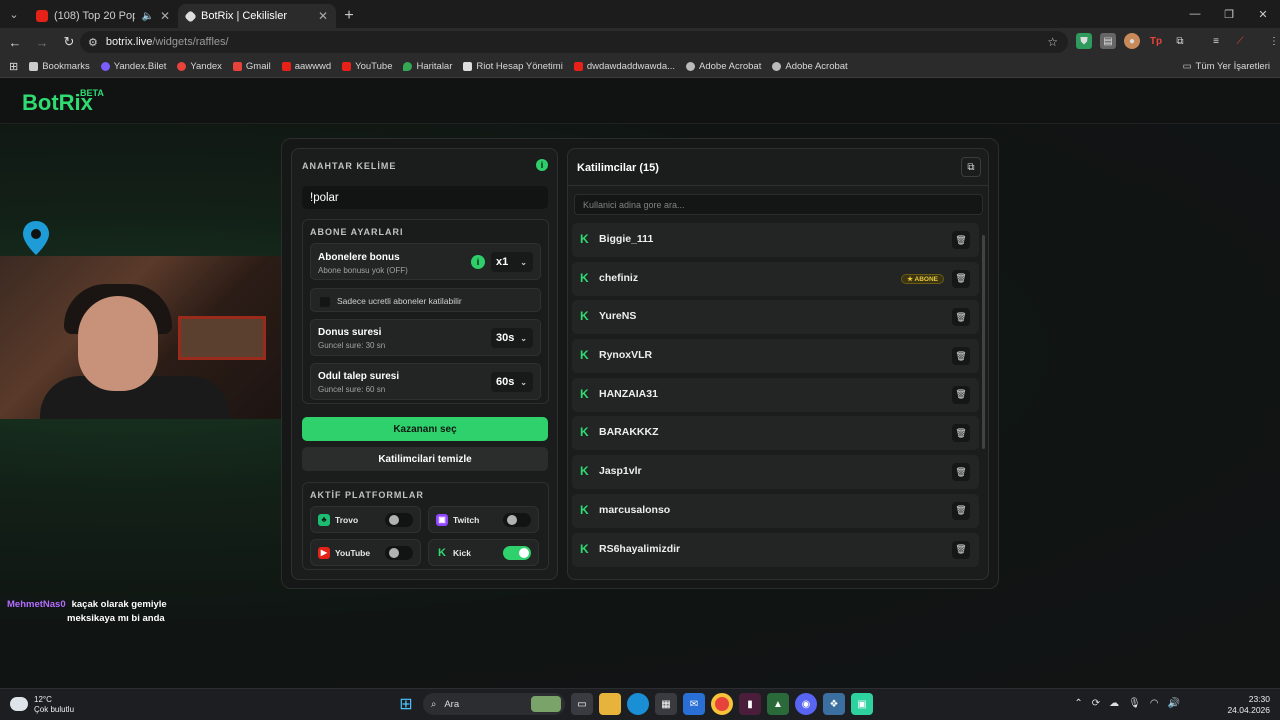 The image size is (1280, 720). I want to click on app-icon: ▮, so click(750, 704).